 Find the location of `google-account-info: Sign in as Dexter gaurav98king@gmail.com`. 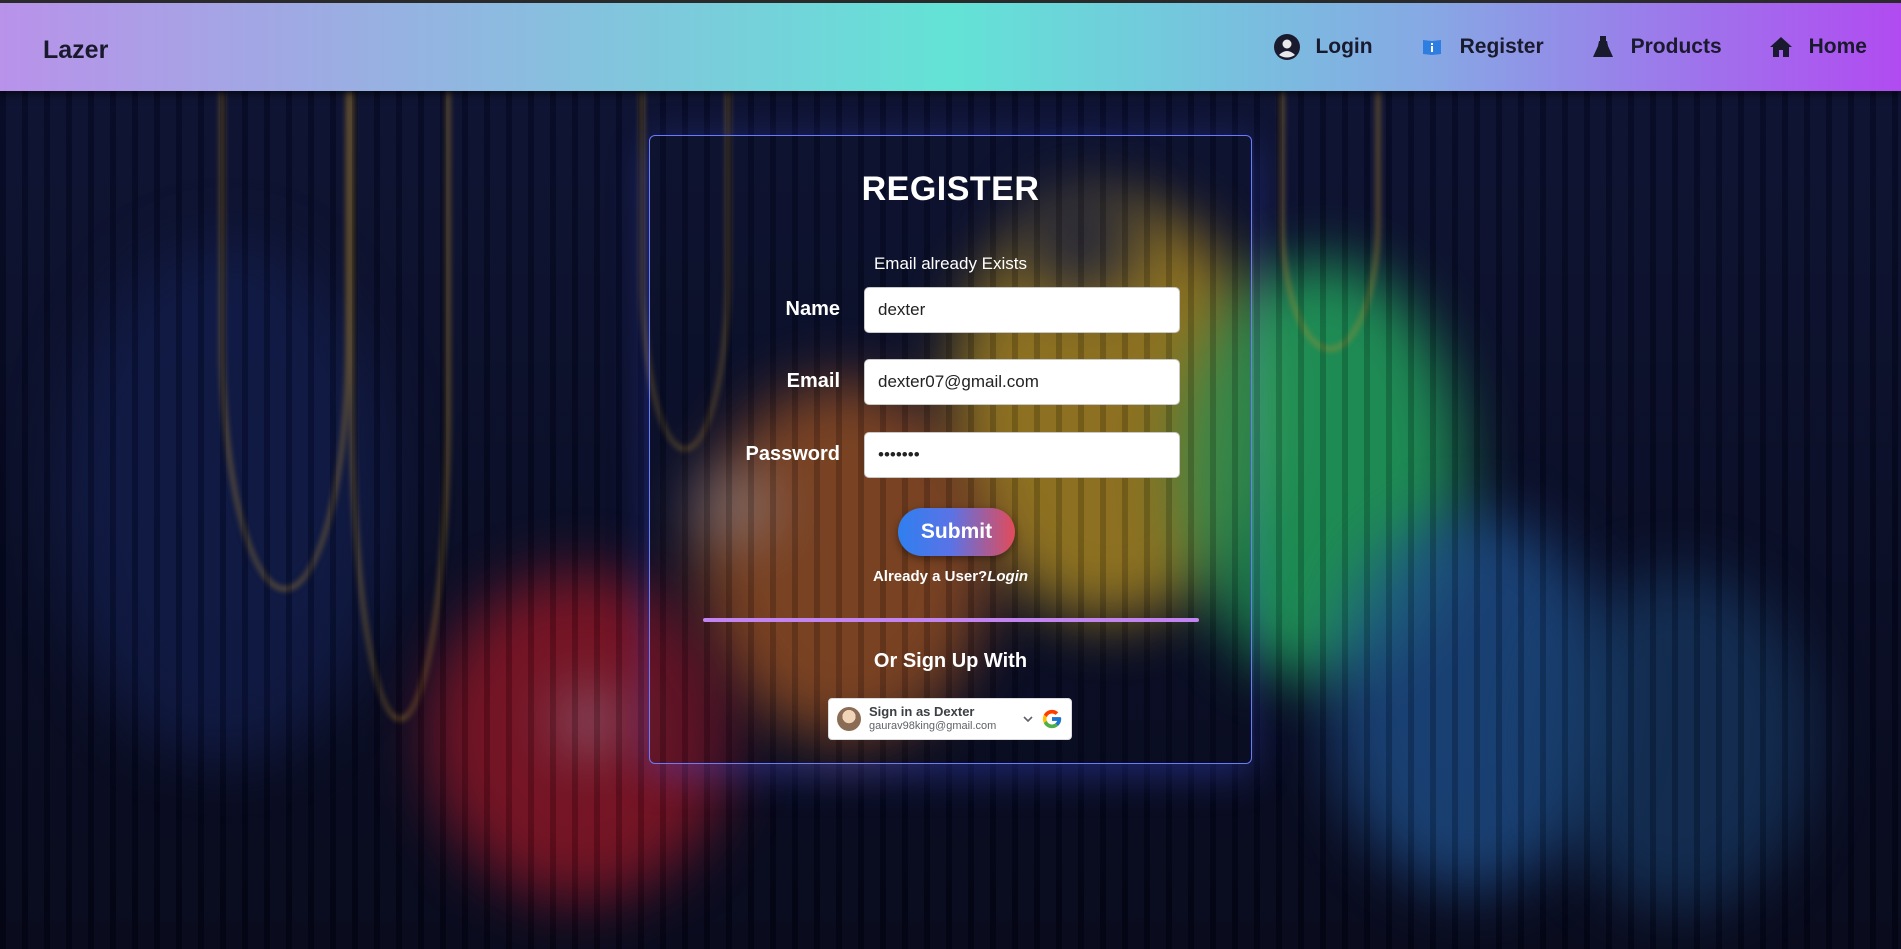

google-account-info: Sign in as Dexter gaurav98king@gmail.com is located at coordinates (945, 718).